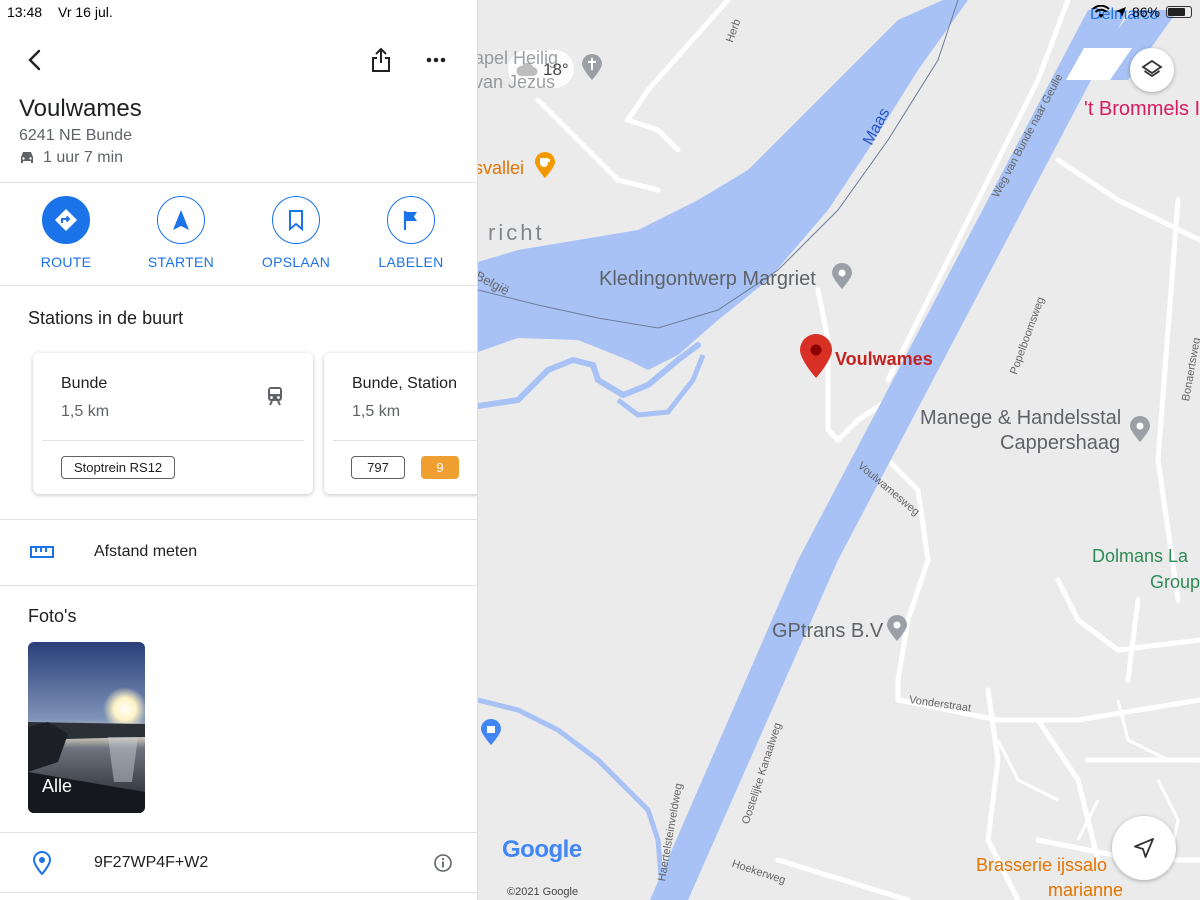 This screenshot has width=1200, height=900. Describe the element at coordinates (80, 108) in the screenshot. I see `place-title: Voulwames` at that location.